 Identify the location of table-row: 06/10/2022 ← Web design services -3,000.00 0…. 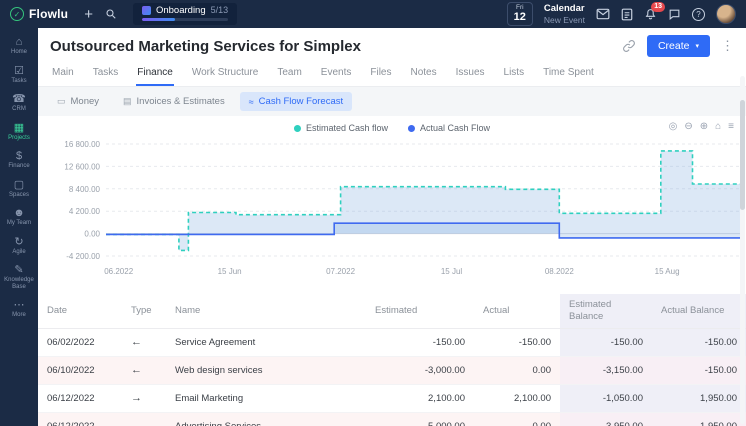
(392, 370).